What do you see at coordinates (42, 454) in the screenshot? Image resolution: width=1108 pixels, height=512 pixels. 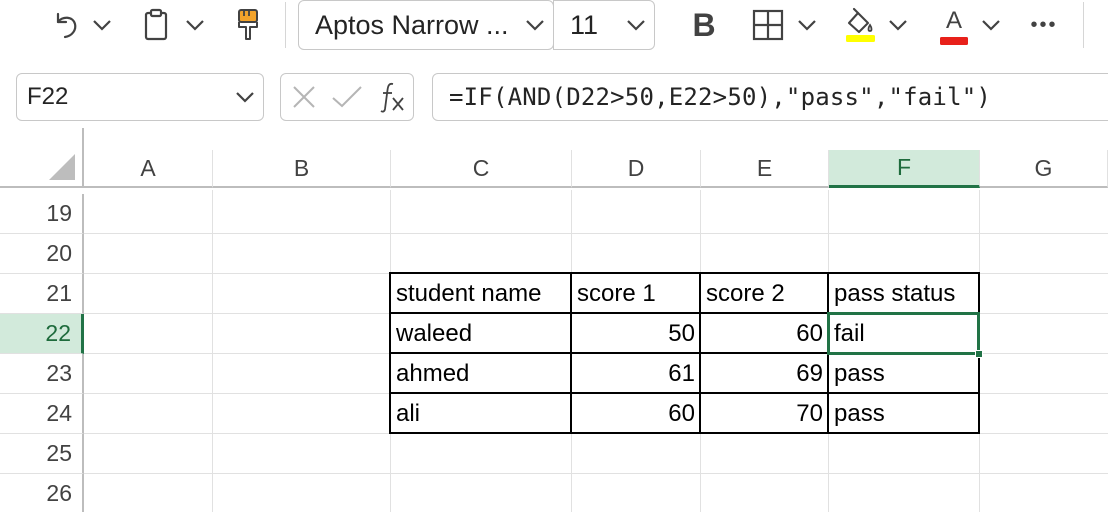 I see `row-header-25: 25` at bounding box center [42, 454].